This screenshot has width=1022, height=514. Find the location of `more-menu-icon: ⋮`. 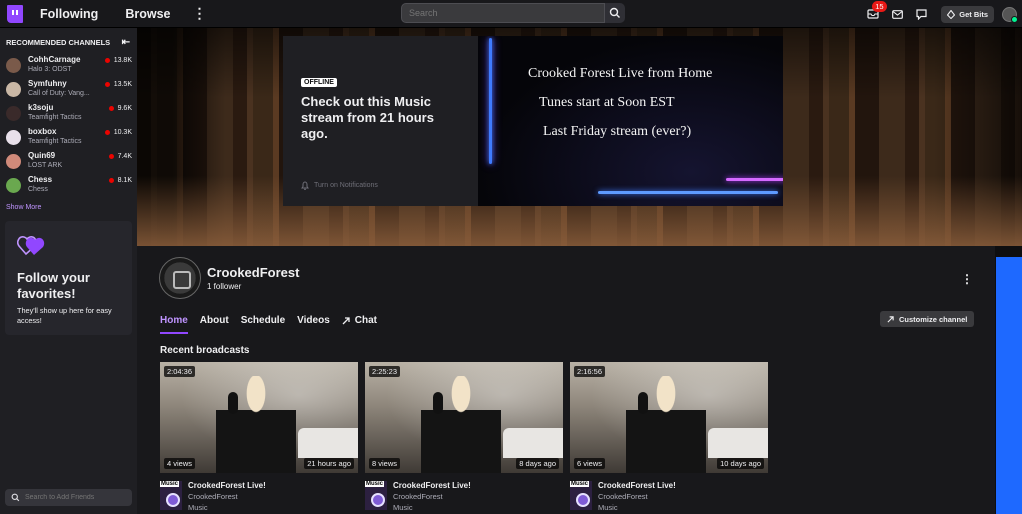

more-menu-icon: ⋮ is located at coordinates (199, 13).